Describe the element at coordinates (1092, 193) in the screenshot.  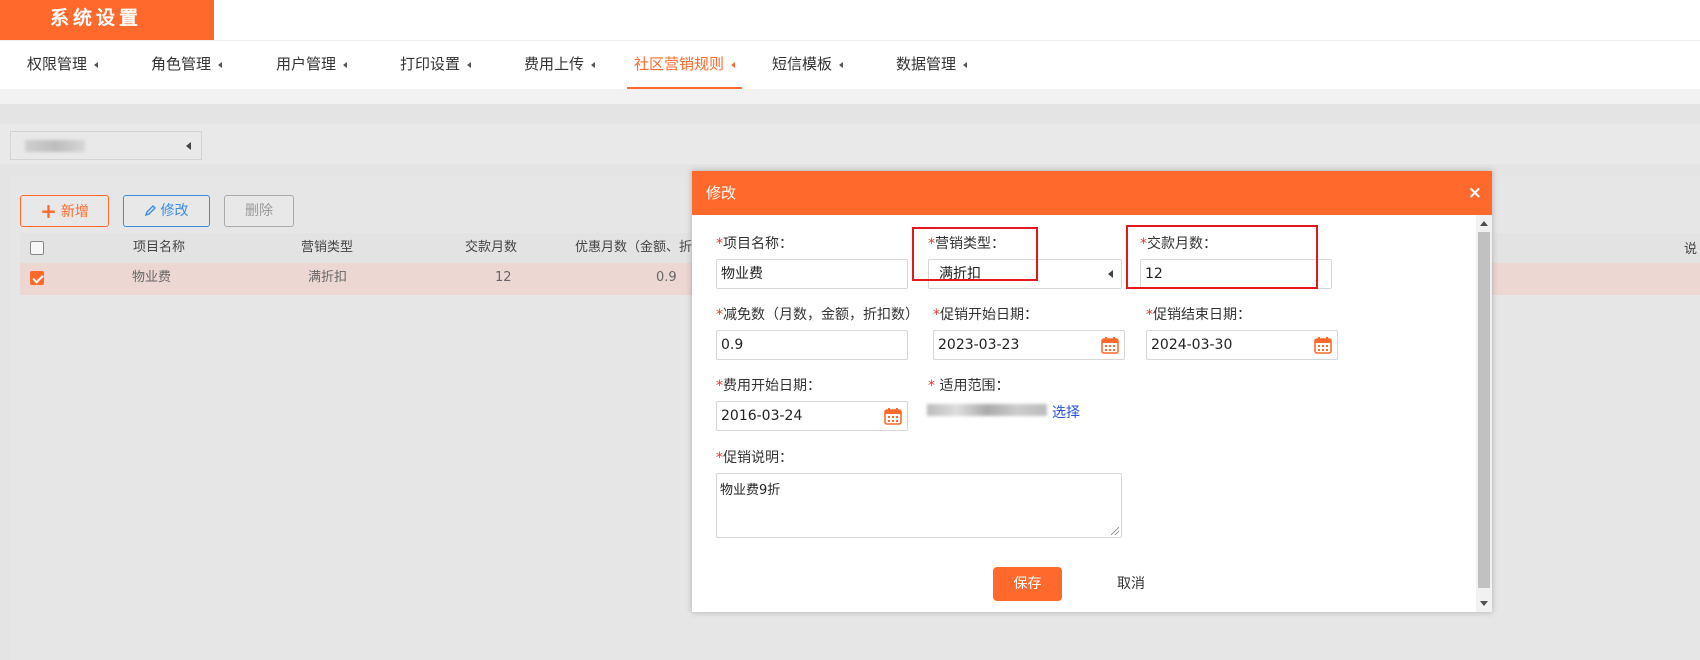
I see `dialog-header: 修改 ×` at that location.